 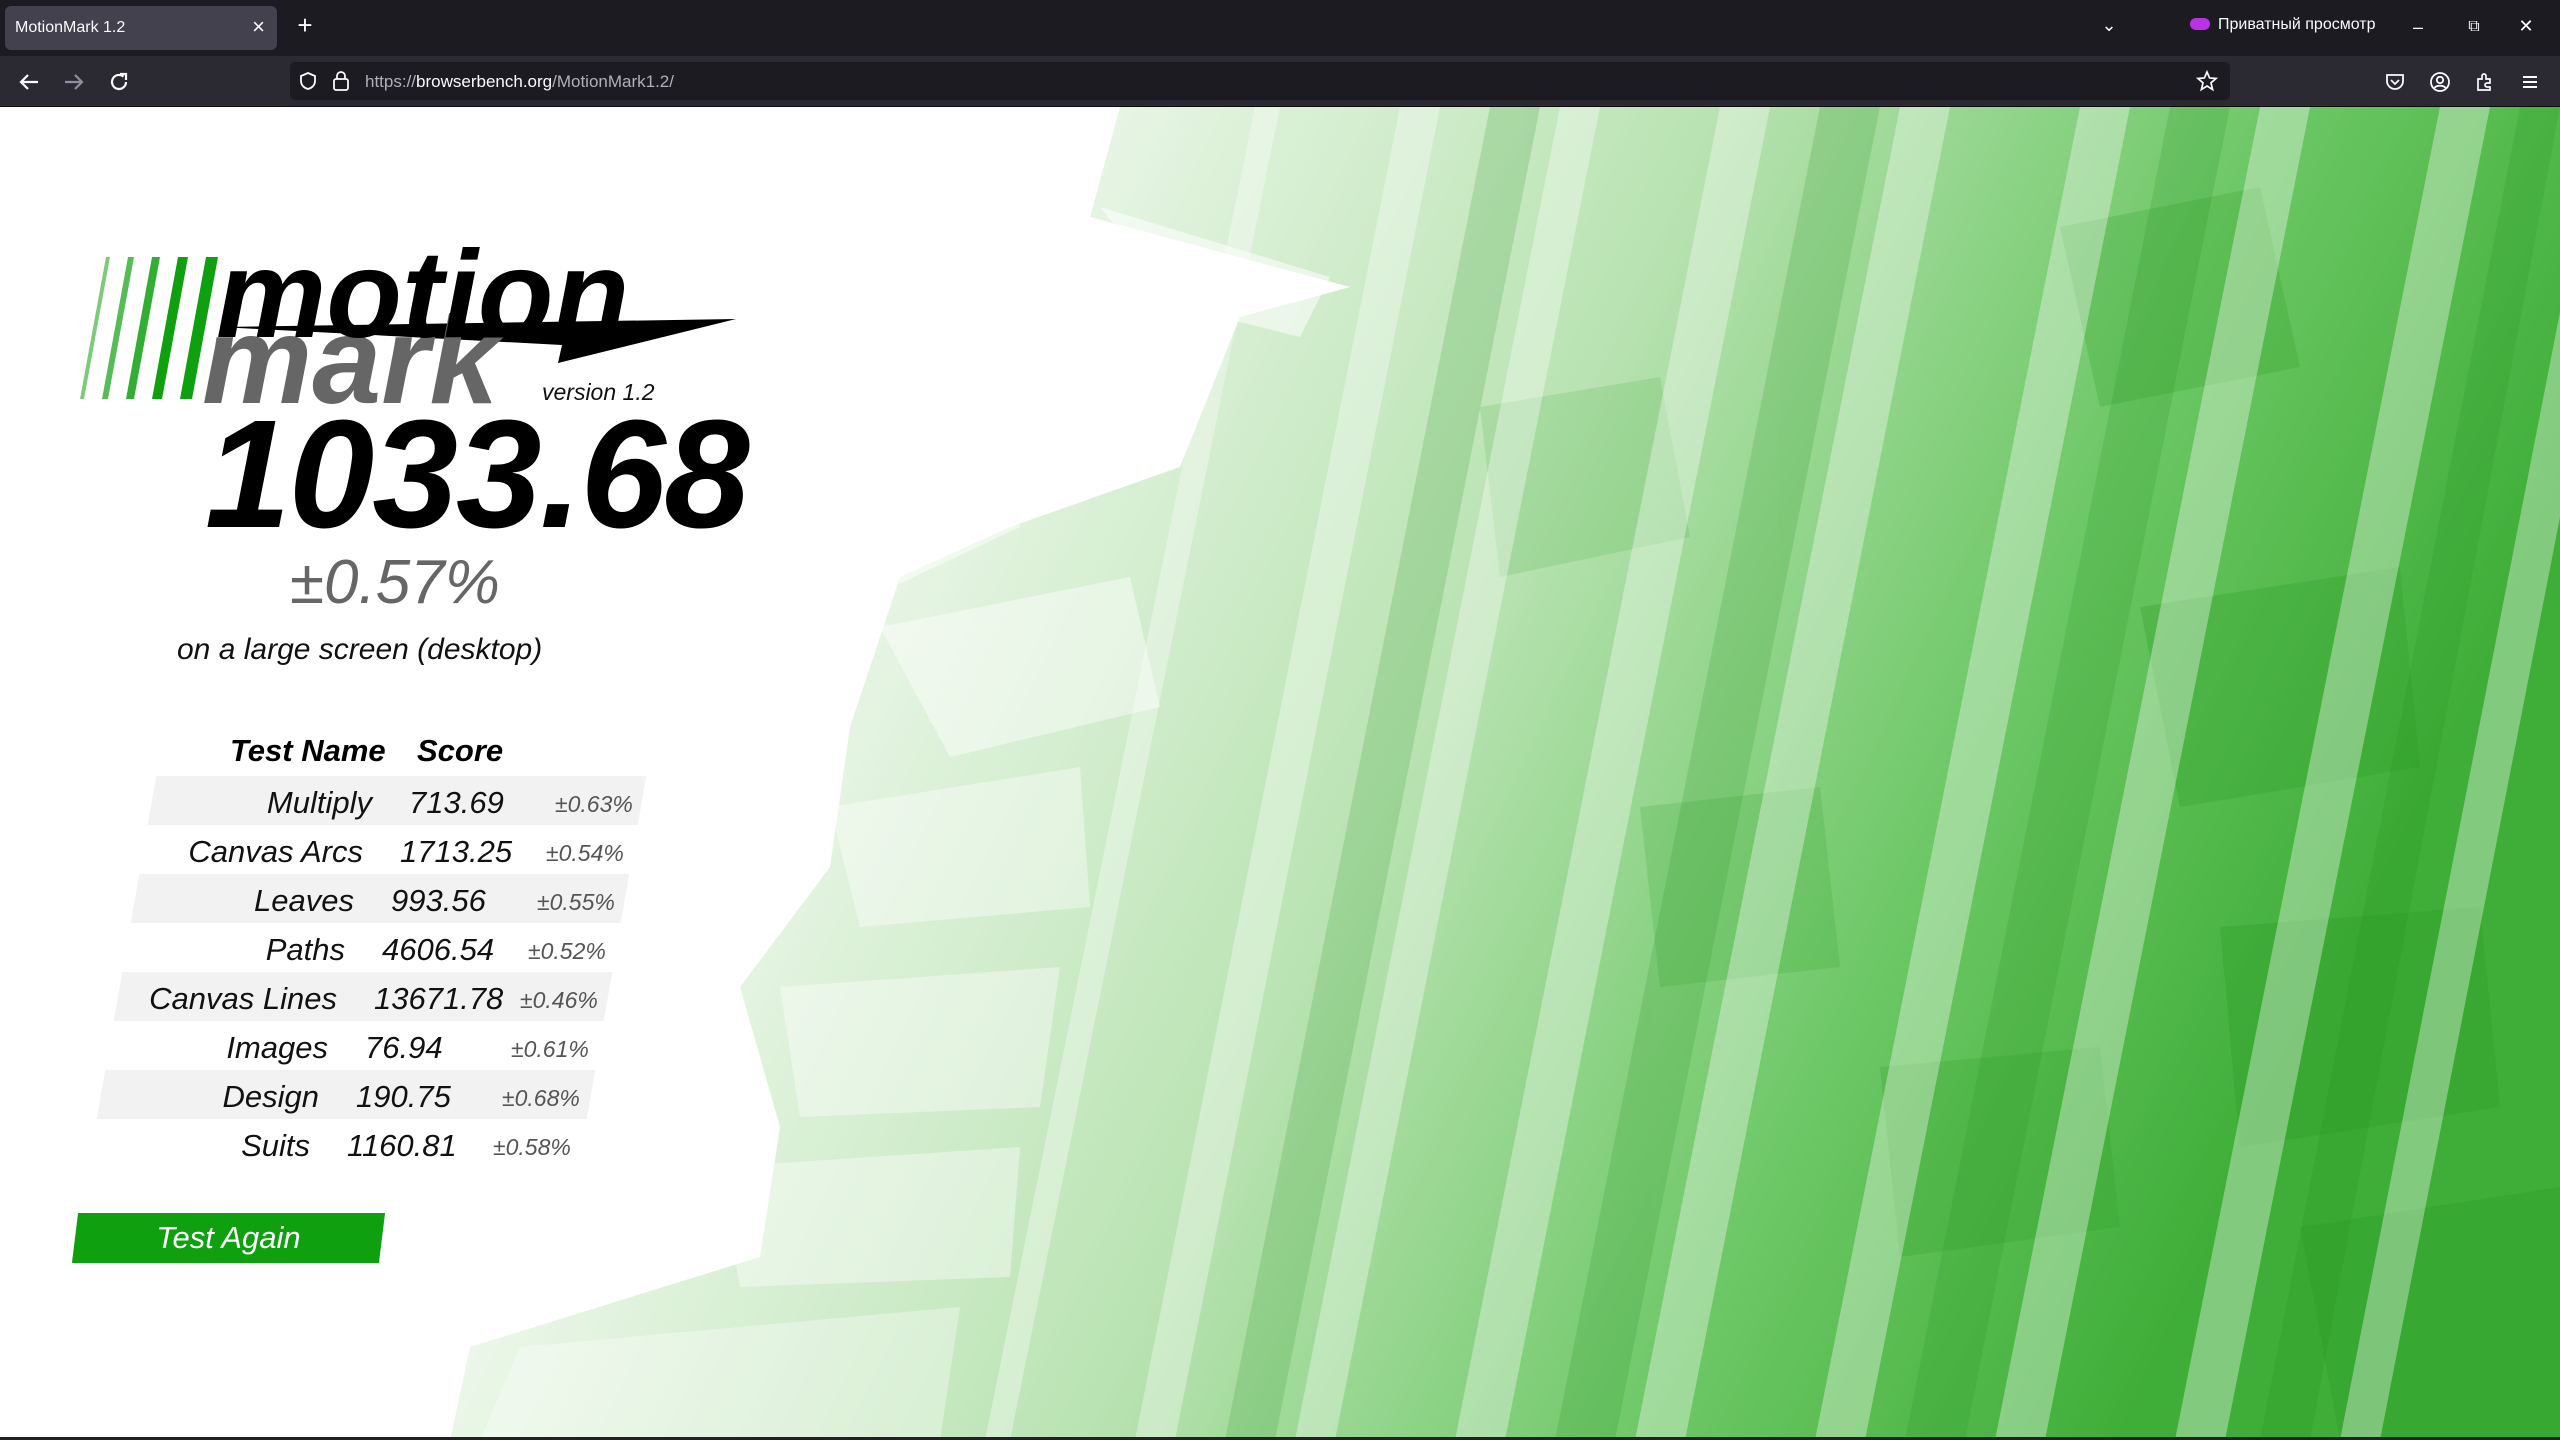 I want to click on test-score: 4606.54, so click(x=438, y=949).